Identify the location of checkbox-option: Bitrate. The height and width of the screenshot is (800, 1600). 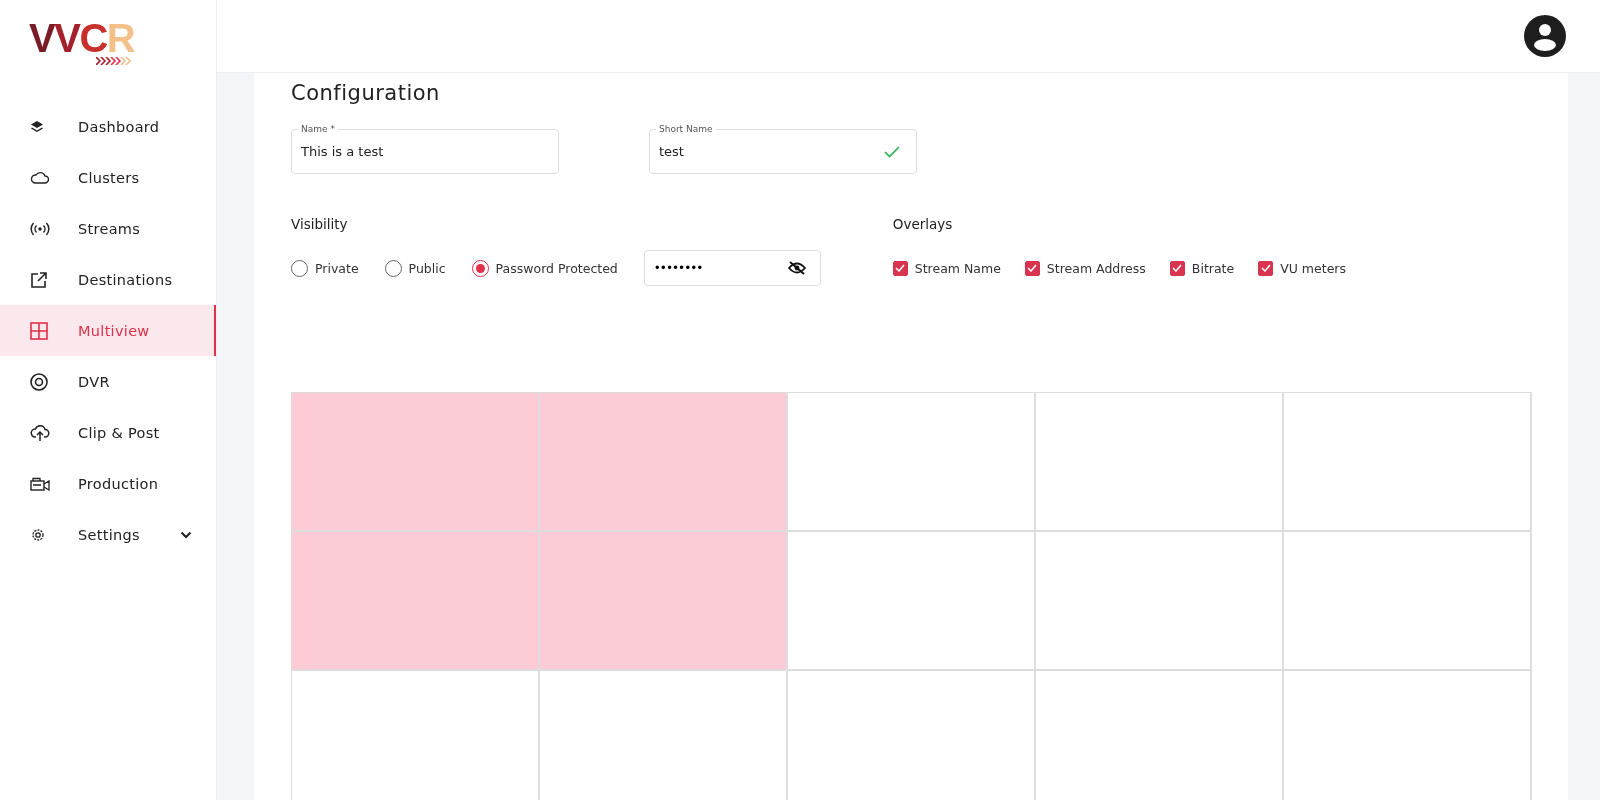
(1202, 268).